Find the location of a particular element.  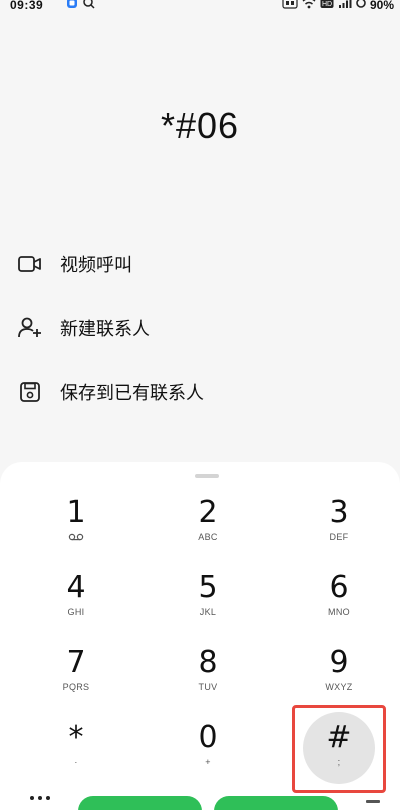

drag-handle is located at coordinates (207, 476).